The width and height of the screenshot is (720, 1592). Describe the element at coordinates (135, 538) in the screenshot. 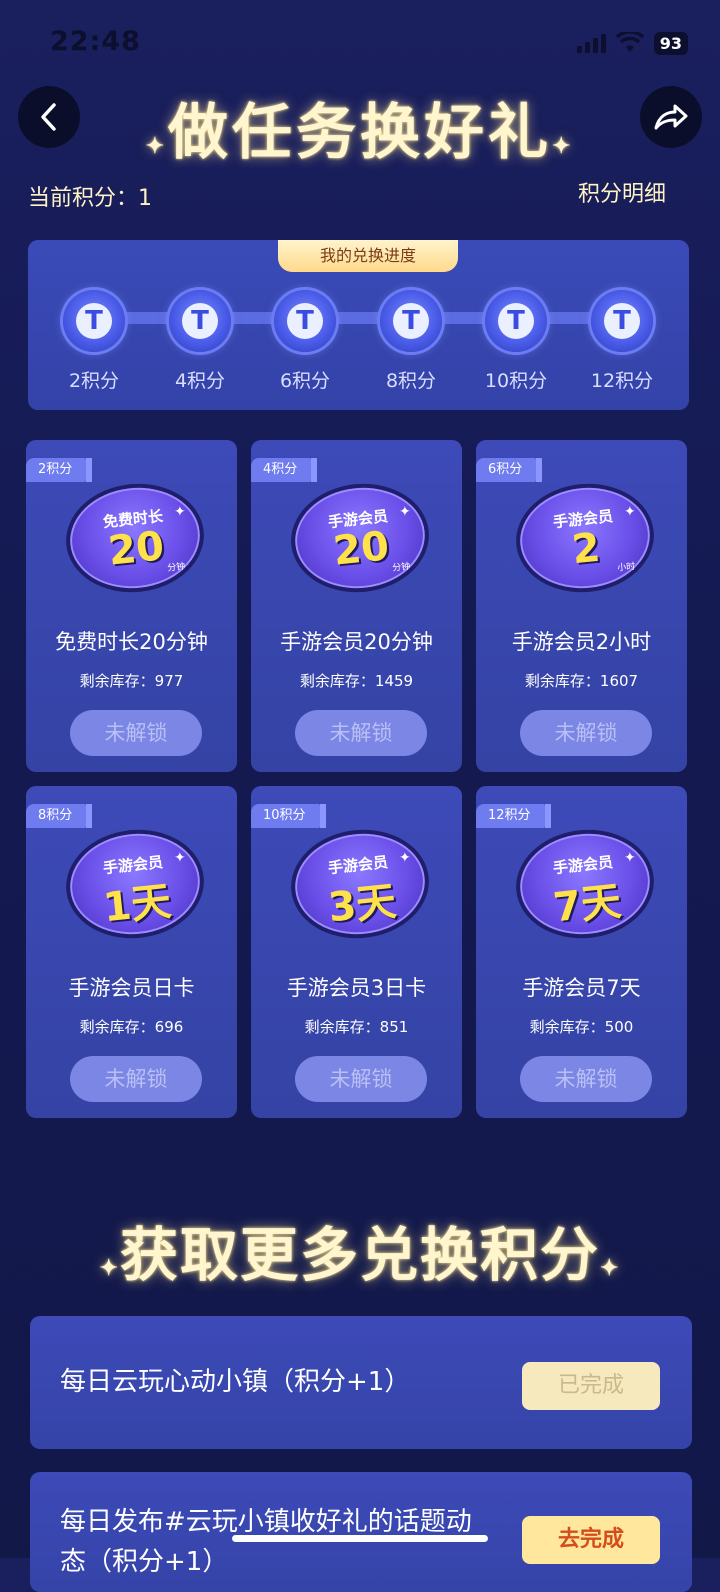

I see `reward-medal: 免费时长 20 分钟` at that location.